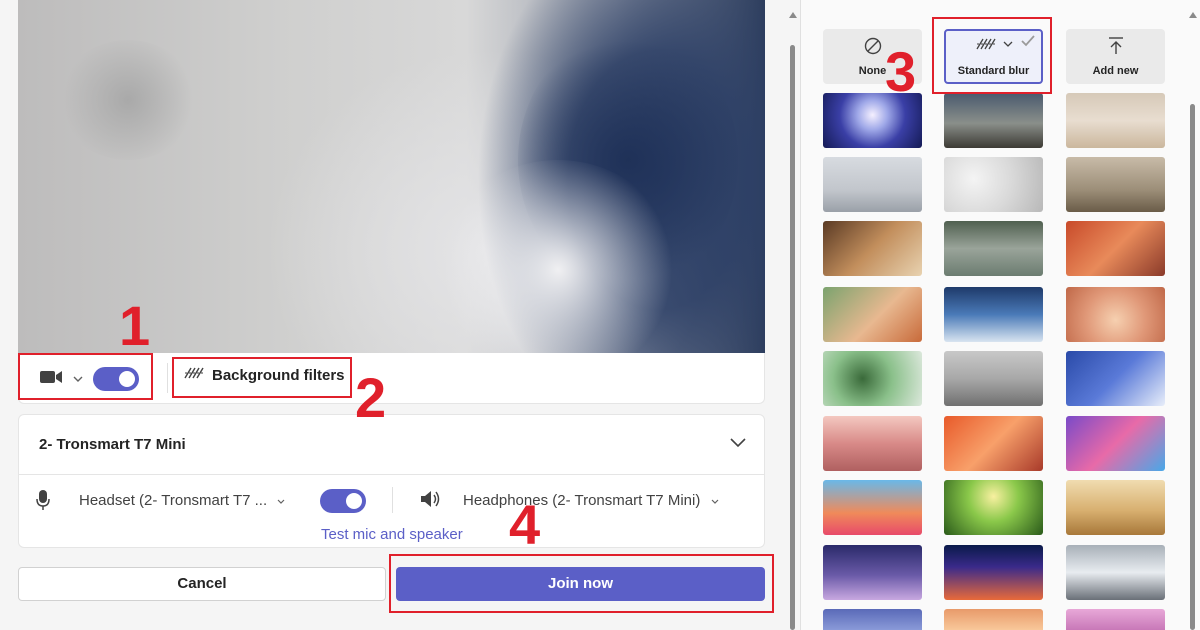 The width and height of the screenshot is (1200, 630). I want to click on none-icon, so click(872, 46).